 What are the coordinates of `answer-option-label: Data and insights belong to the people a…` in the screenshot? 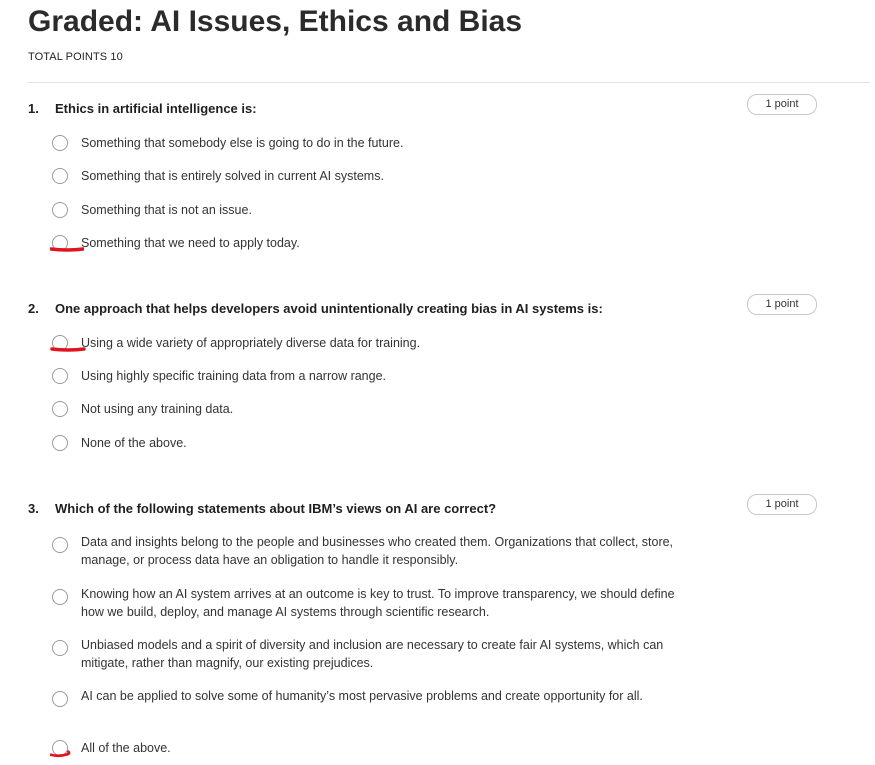 It's located at (377, 551).